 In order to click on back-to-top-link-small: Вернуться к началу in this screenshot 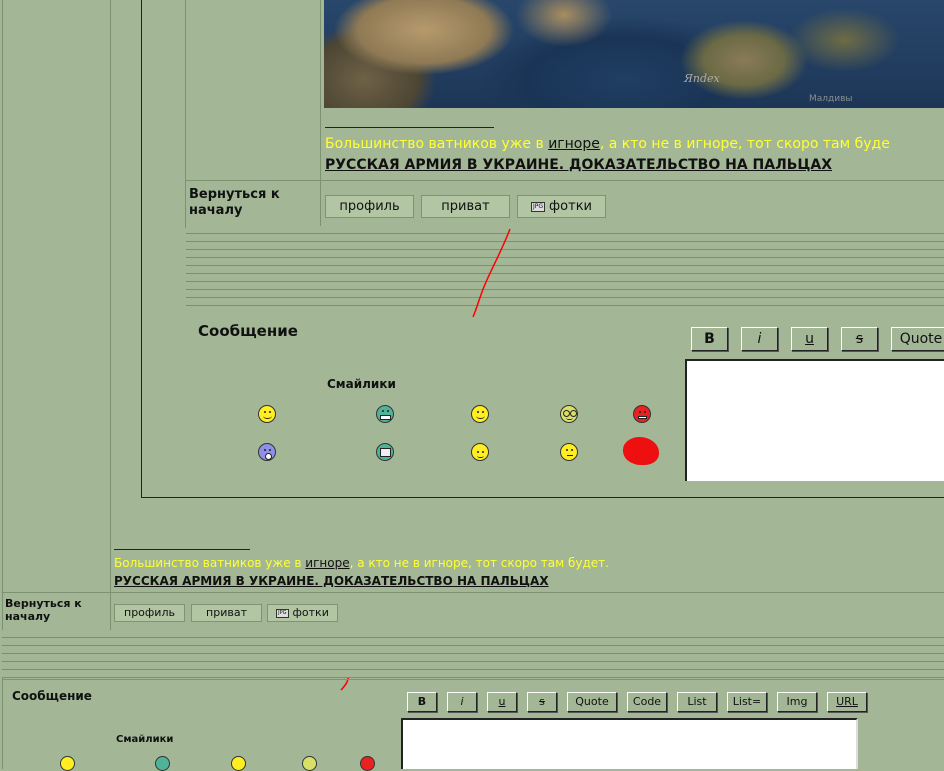, I will do `click(55, 610)`.